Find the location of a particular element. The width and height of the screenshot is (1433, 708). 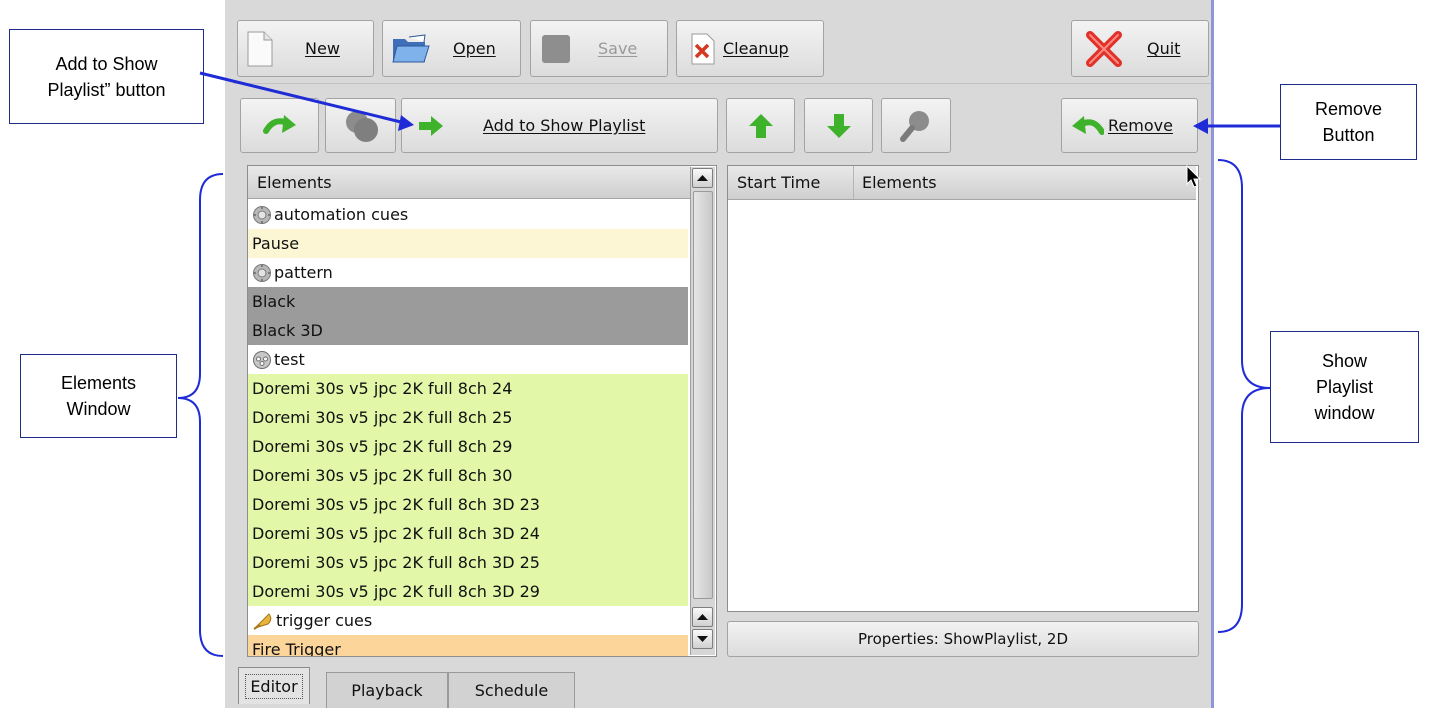

add-callout-arrowhead is located at coordinates (406, 123).